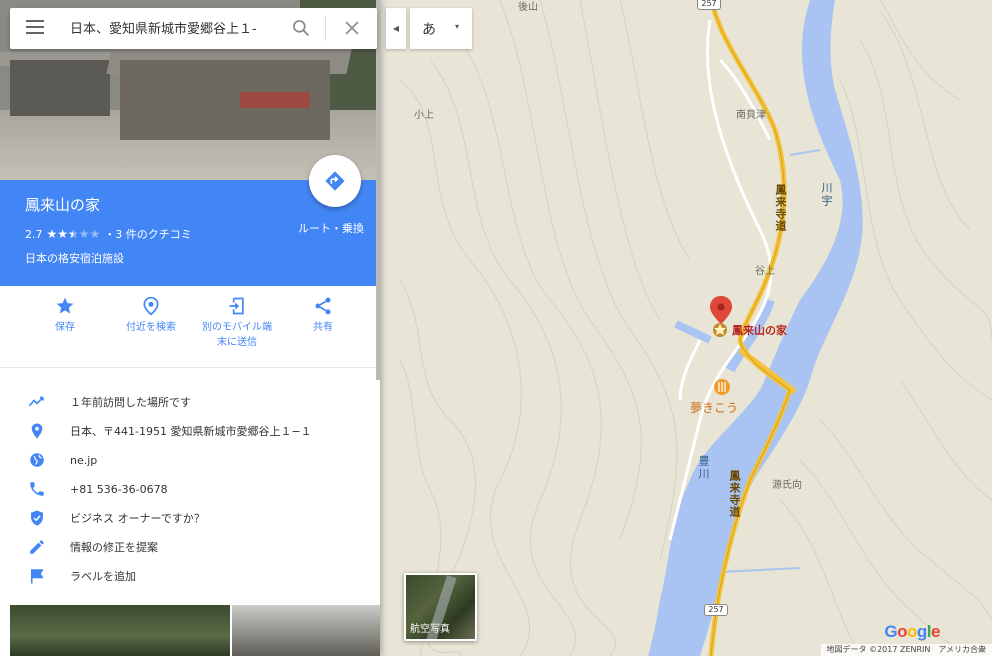 The width and height of the screenshot is (992, 656). Describe the element at coordinates (378, 190) in the screenshot. I see `panel-scrollbar` at that location.